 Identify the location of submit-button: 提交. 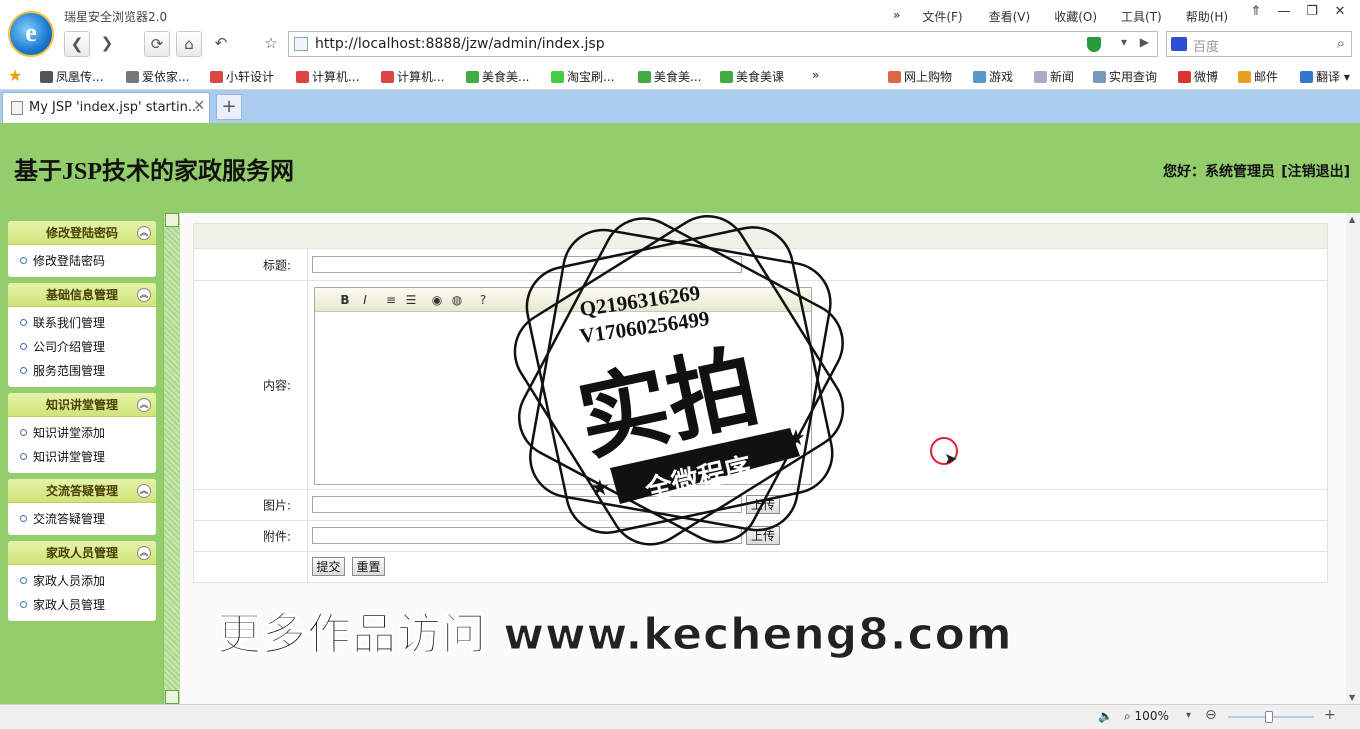
(328, 566).